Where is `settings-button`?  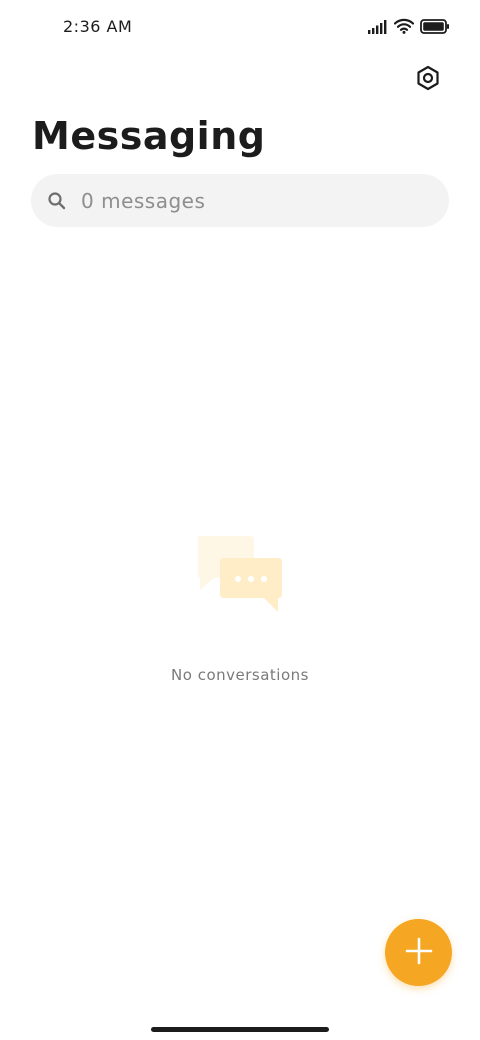 settings-button is located at coordinates (428, 80).